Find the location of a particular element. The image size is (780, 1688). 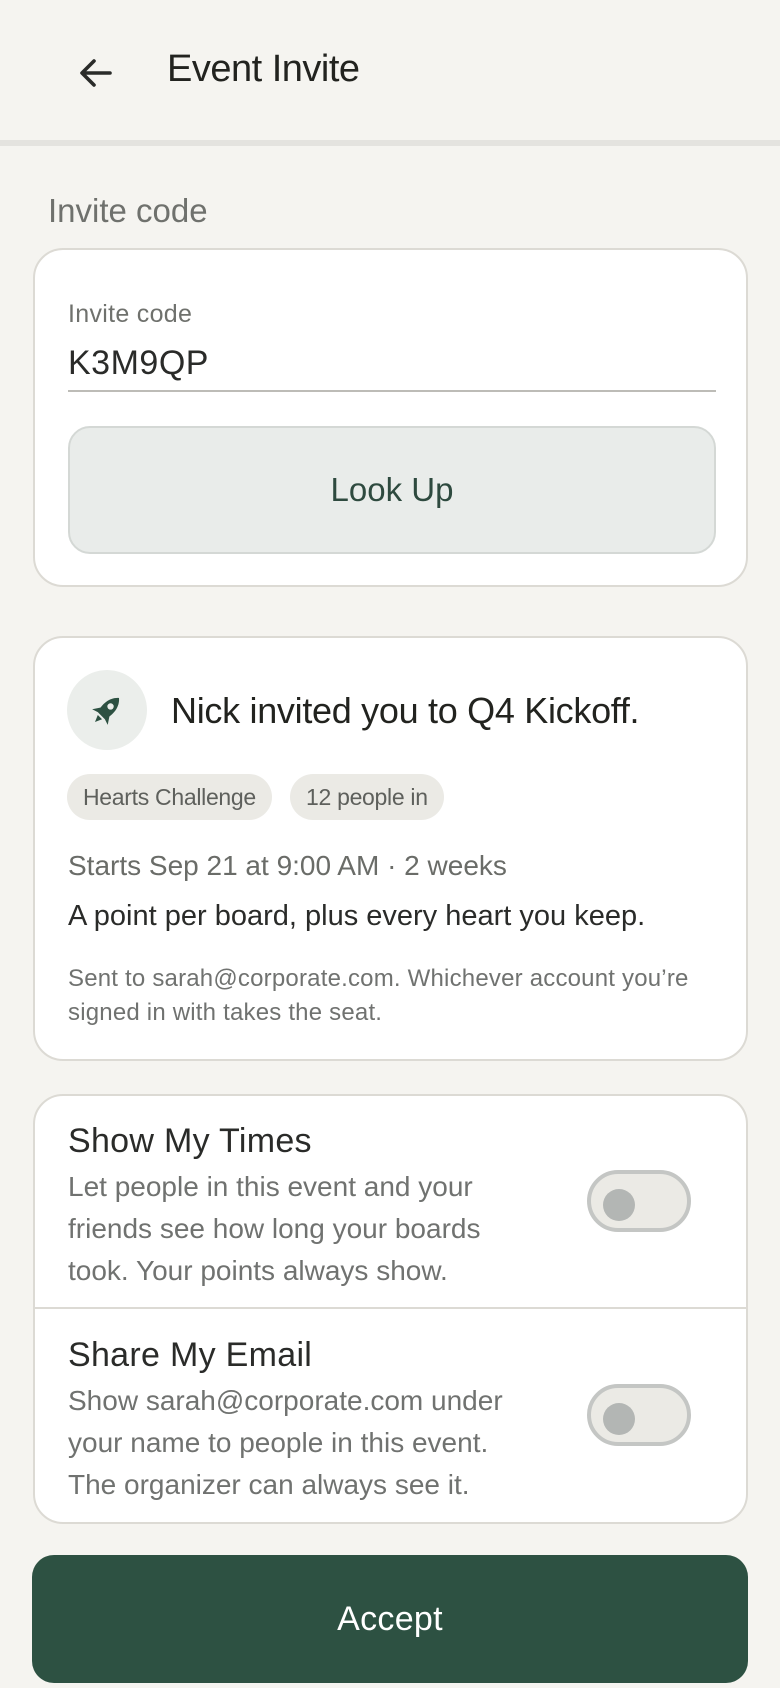

share-my-email-toggle is located at coordinates (639, 1415).